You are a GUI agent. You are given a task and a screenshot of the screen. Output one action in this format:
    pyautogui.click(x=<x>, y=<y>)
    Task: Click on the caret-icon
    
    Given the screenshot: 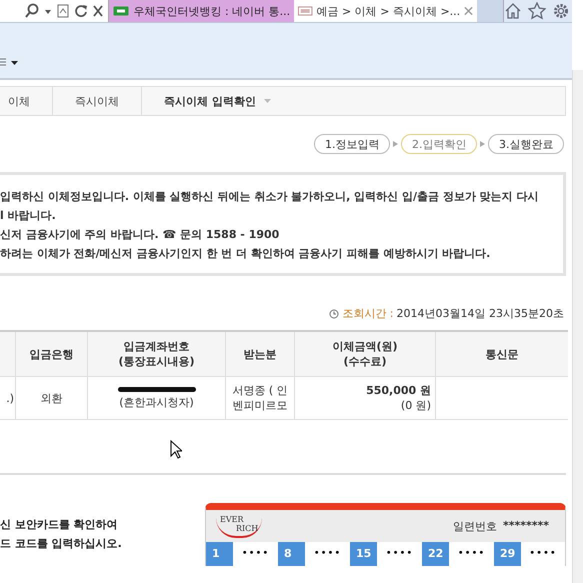 What is the action you would take?
    pyautogui.click(x=267, y=101)
    